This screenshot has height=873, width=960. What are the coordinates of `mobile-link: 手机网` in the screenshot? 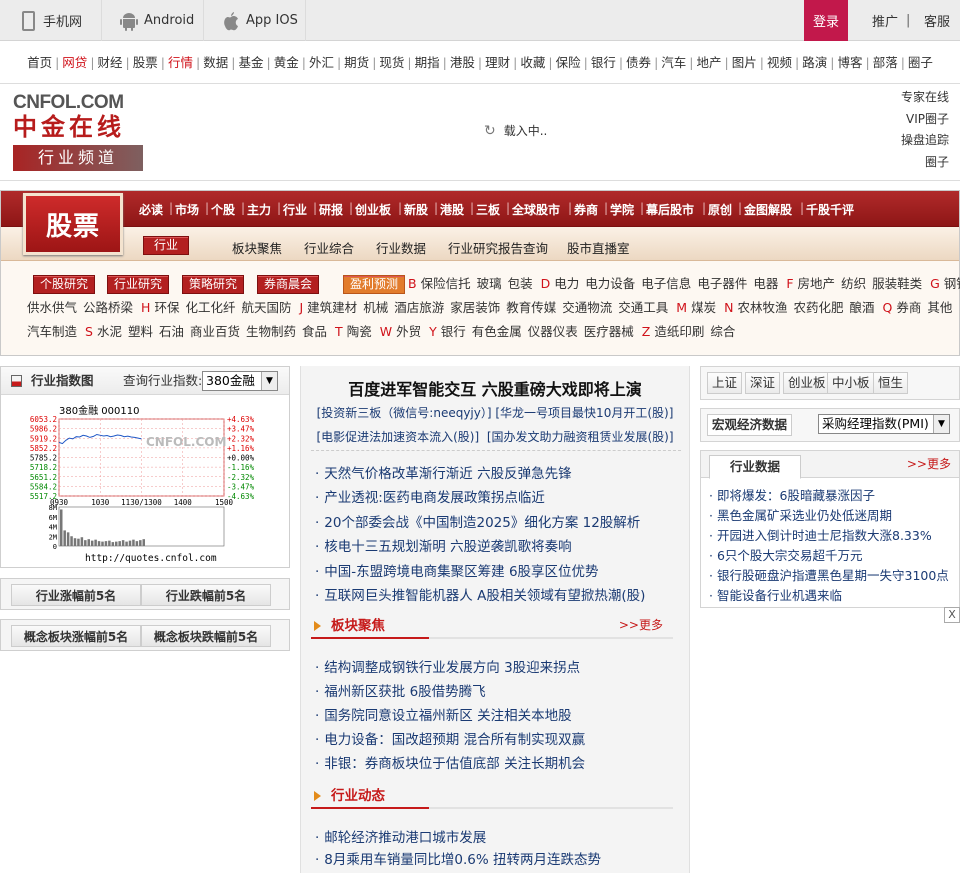 It's located at (51, 20).